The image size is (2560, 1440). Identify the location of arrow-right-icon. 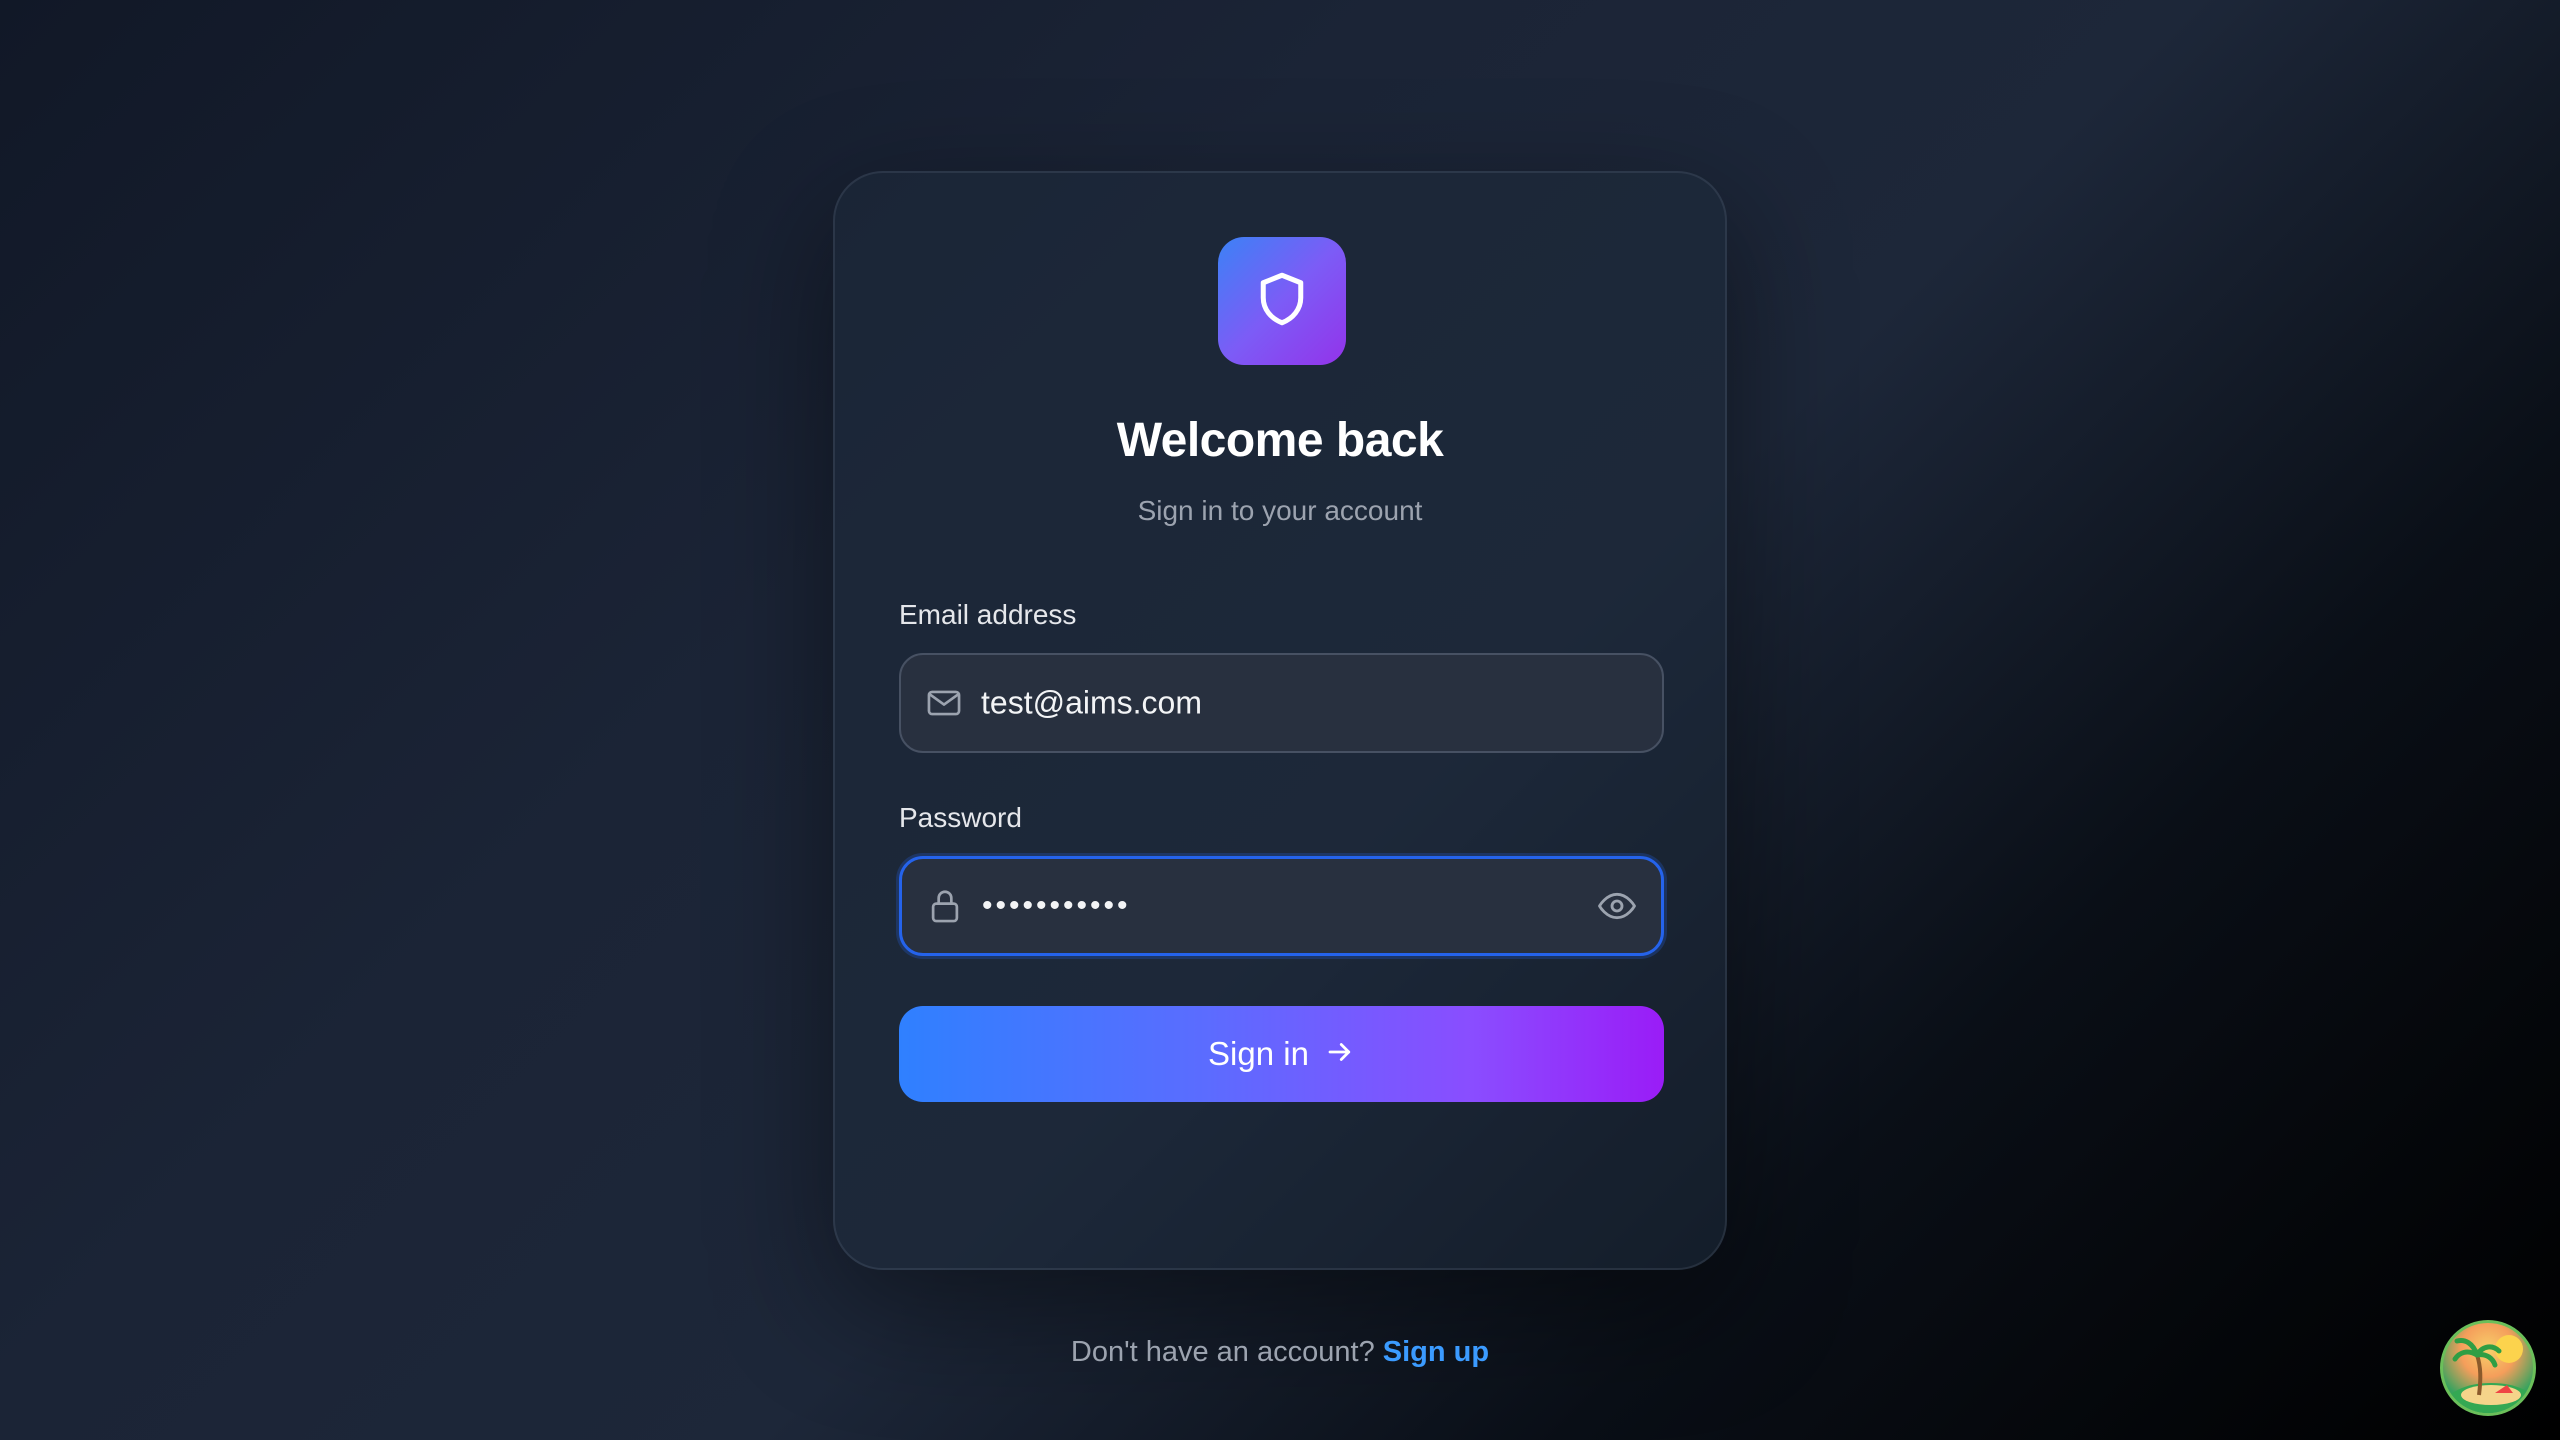
(1340, 1054).